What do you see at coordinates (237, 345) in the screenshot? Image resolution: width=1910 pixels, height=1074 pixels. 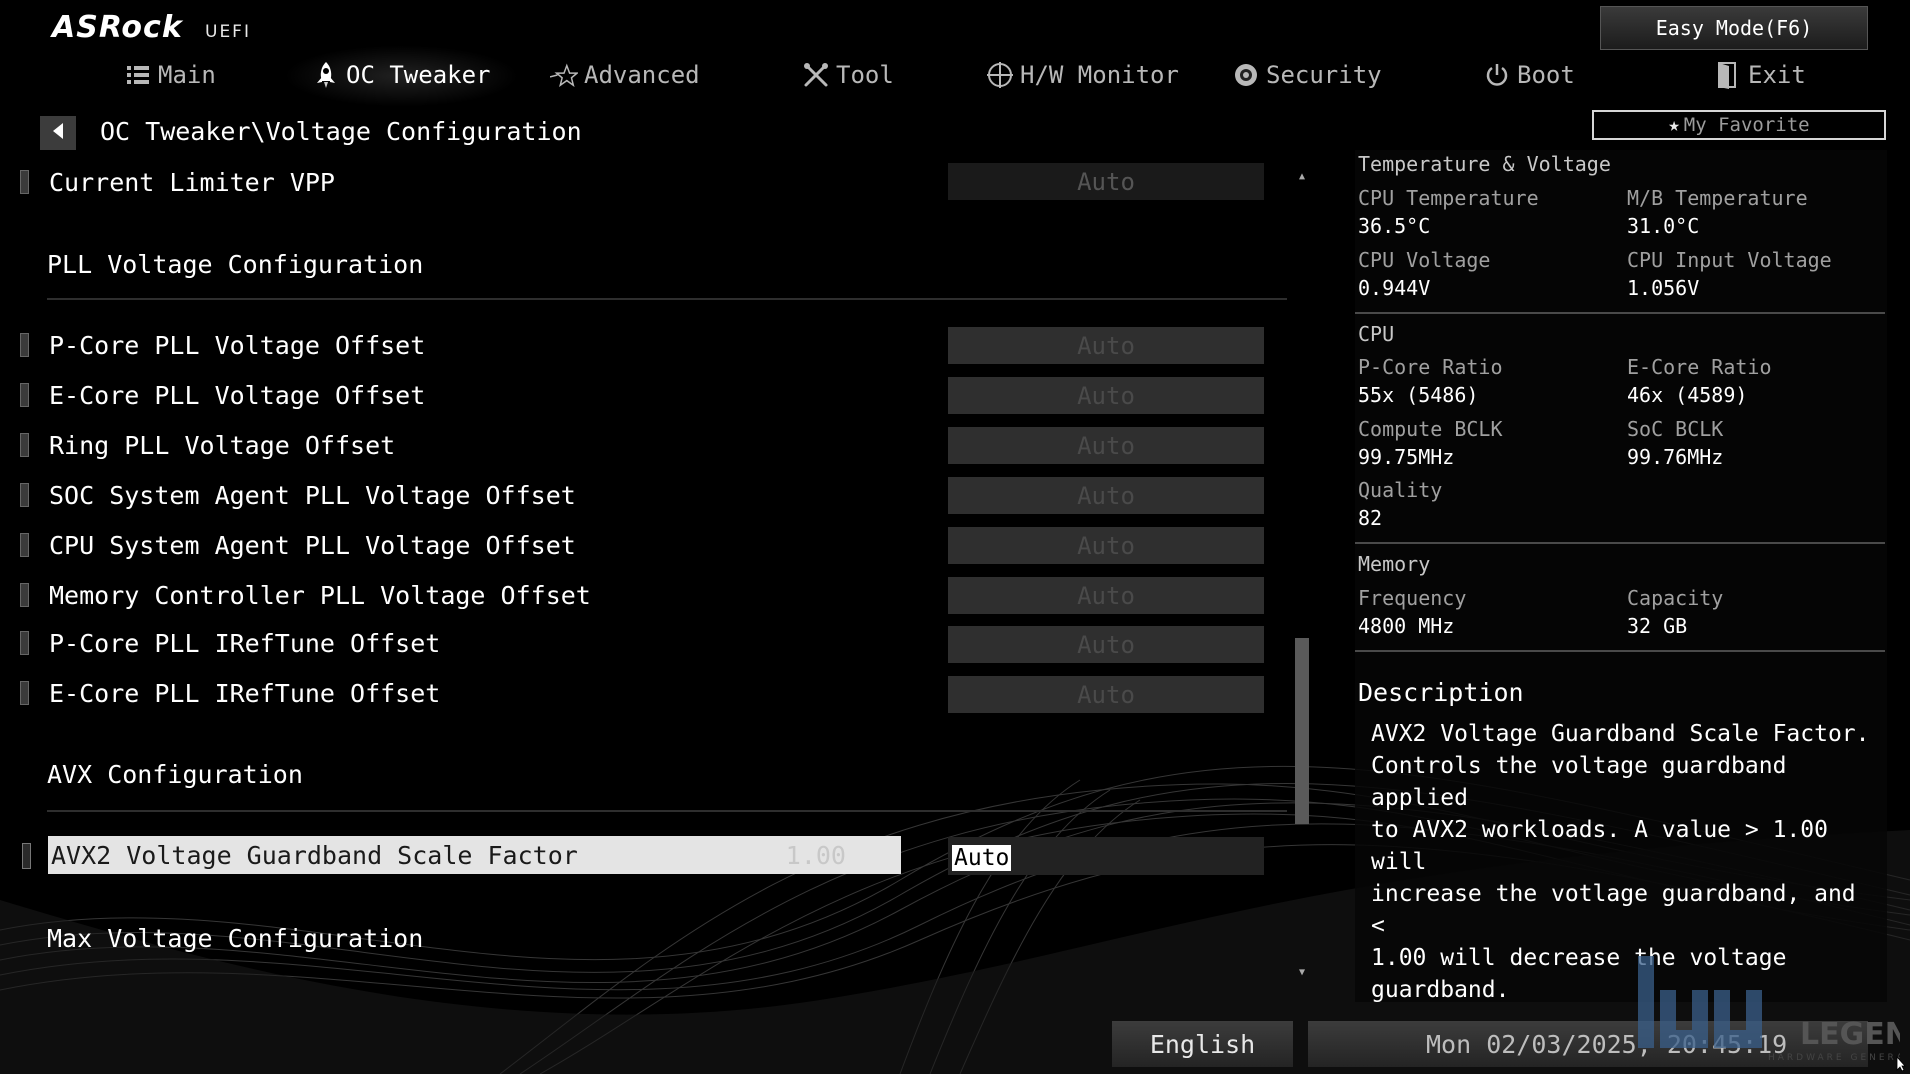 I see `setting-label: P-Core PLL Voltage Offset` at bounding box center [237, 345].